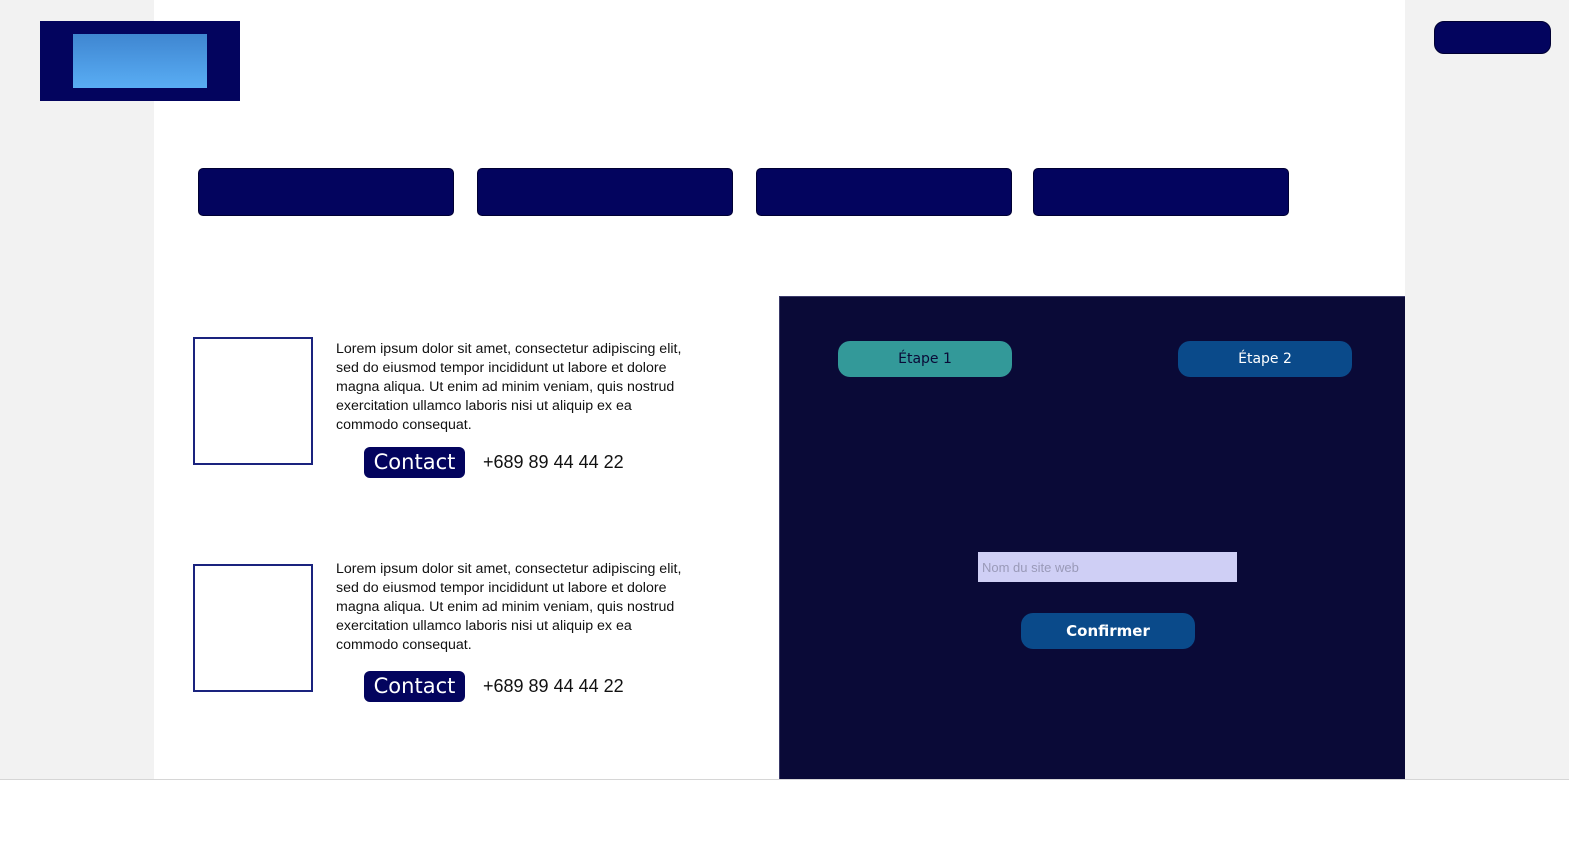 This screenshot has height=863, width=1569. What do you see at coordinates (1492, 37) in the screenshot?
I see `top-right-button` at bounding box center [1492, 37].